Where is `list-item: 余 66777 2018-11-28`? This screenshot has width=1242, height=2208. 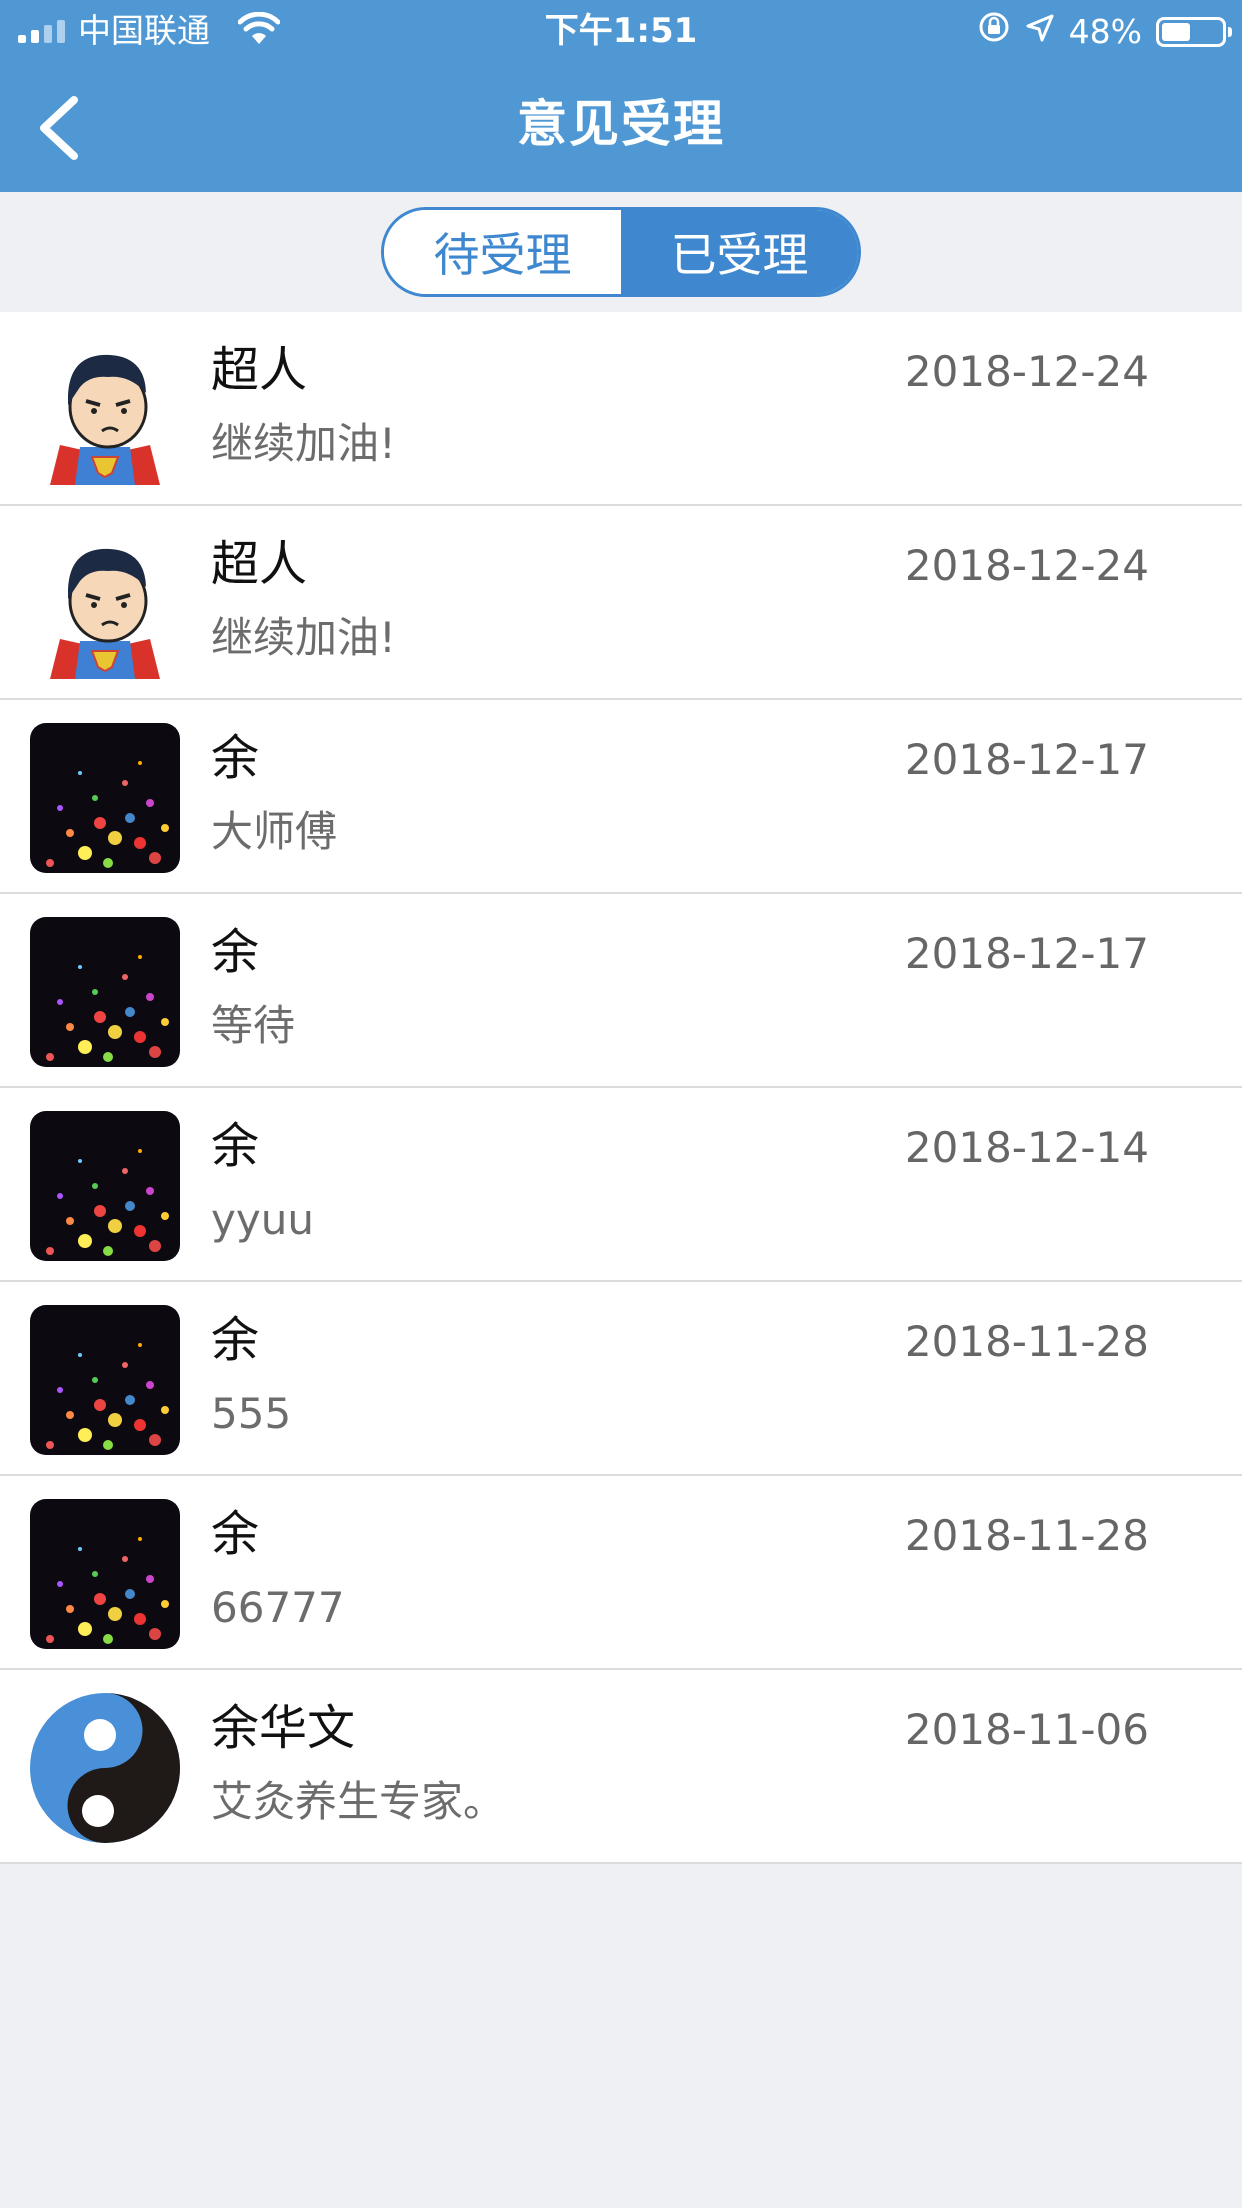 list-item: 余 66777 2018-11-28 is located at coordinates (621, 1573).